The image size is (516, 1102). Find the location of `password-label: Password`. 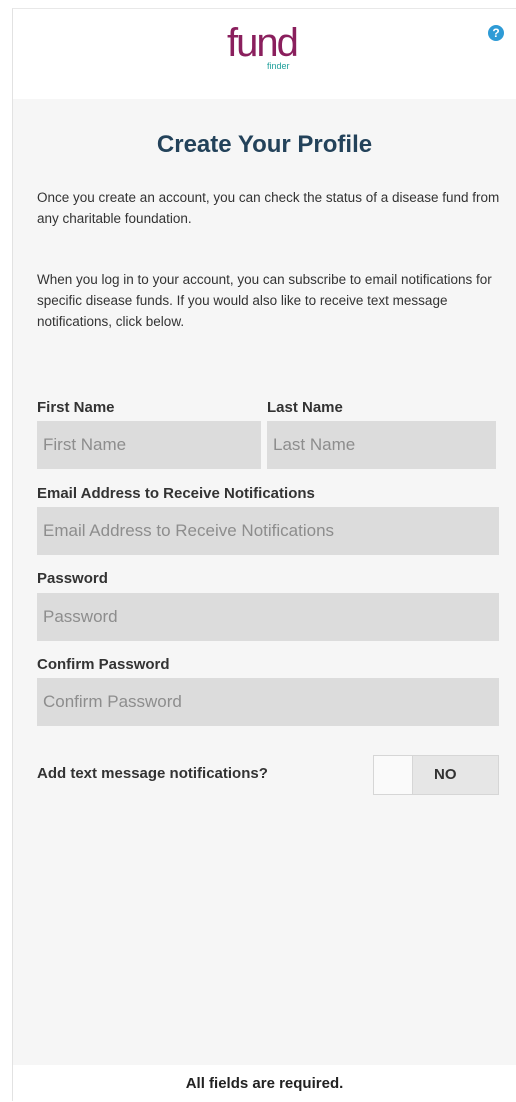

password-label: Password is located at coordinates (72, 578).